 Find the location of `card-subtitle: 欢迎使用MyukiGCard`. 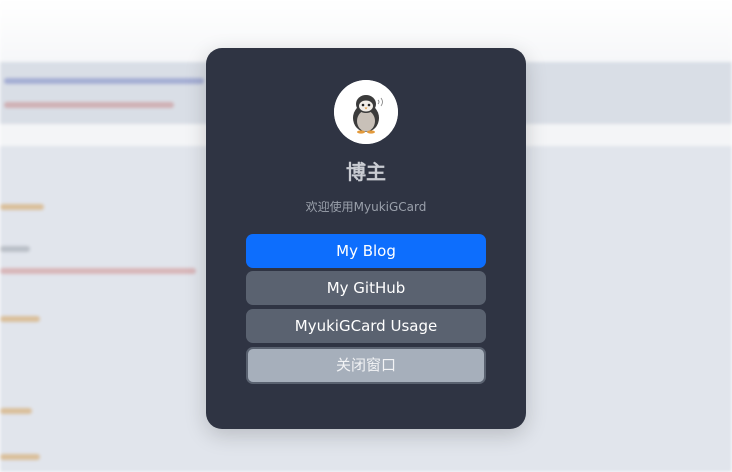

card-subtitle: 欢迎使用MyukiGCard is located at coordinates (366, 207).